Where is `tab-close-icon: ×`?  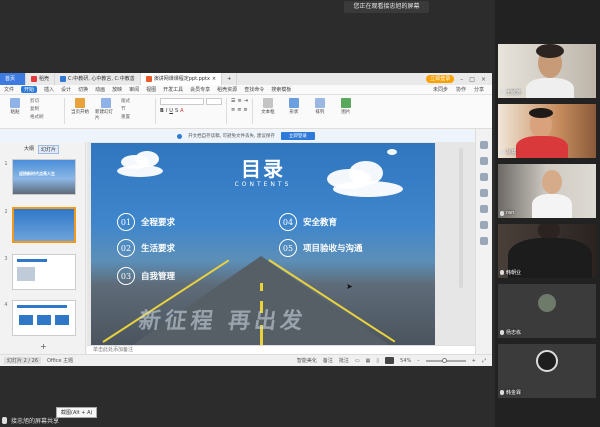
tab-close-icon: × is located at coordinates (214, 79).